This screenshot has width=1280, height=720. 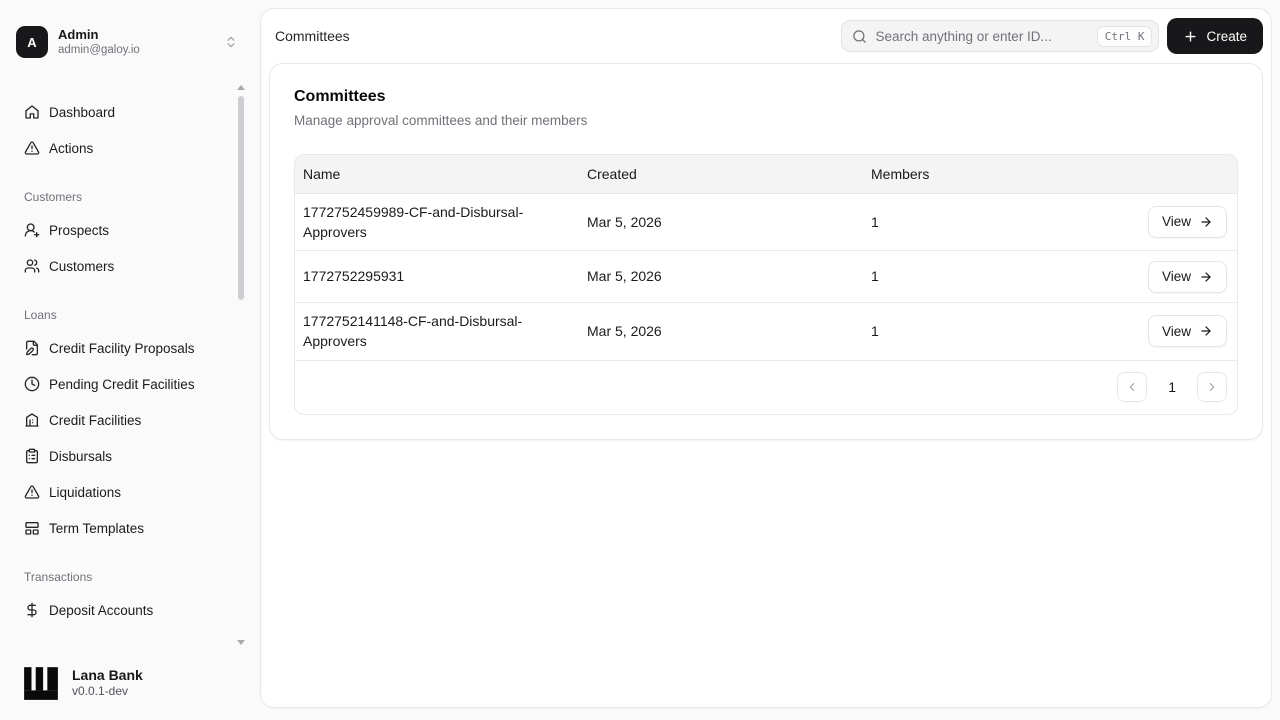 I want to click on sidebar-scroll-up-arrow, so click(x=241, y=87).